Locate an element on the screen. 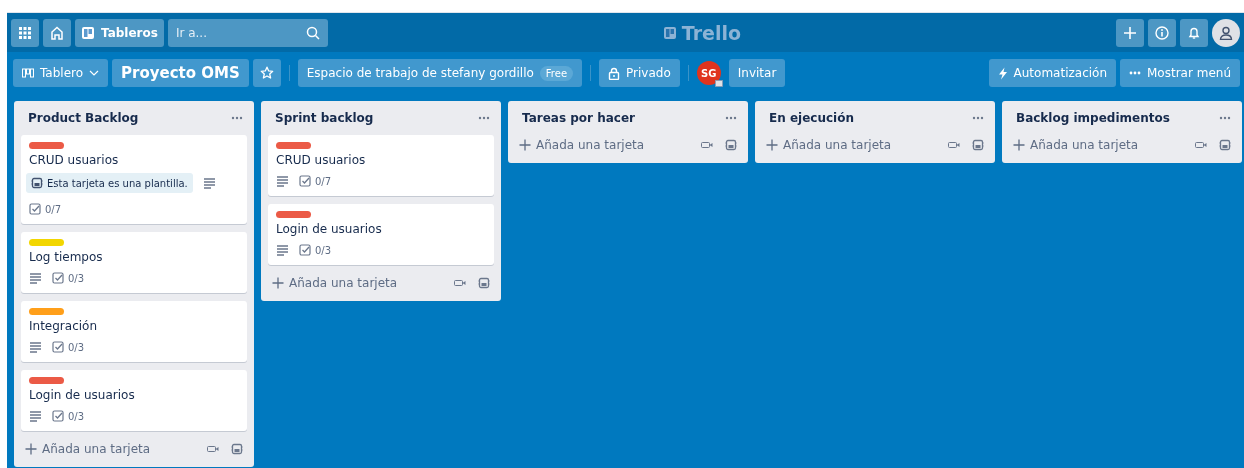 The height and width of the screenshot is (468, 1244). bell-icon is located at coordinates (1194, 32).